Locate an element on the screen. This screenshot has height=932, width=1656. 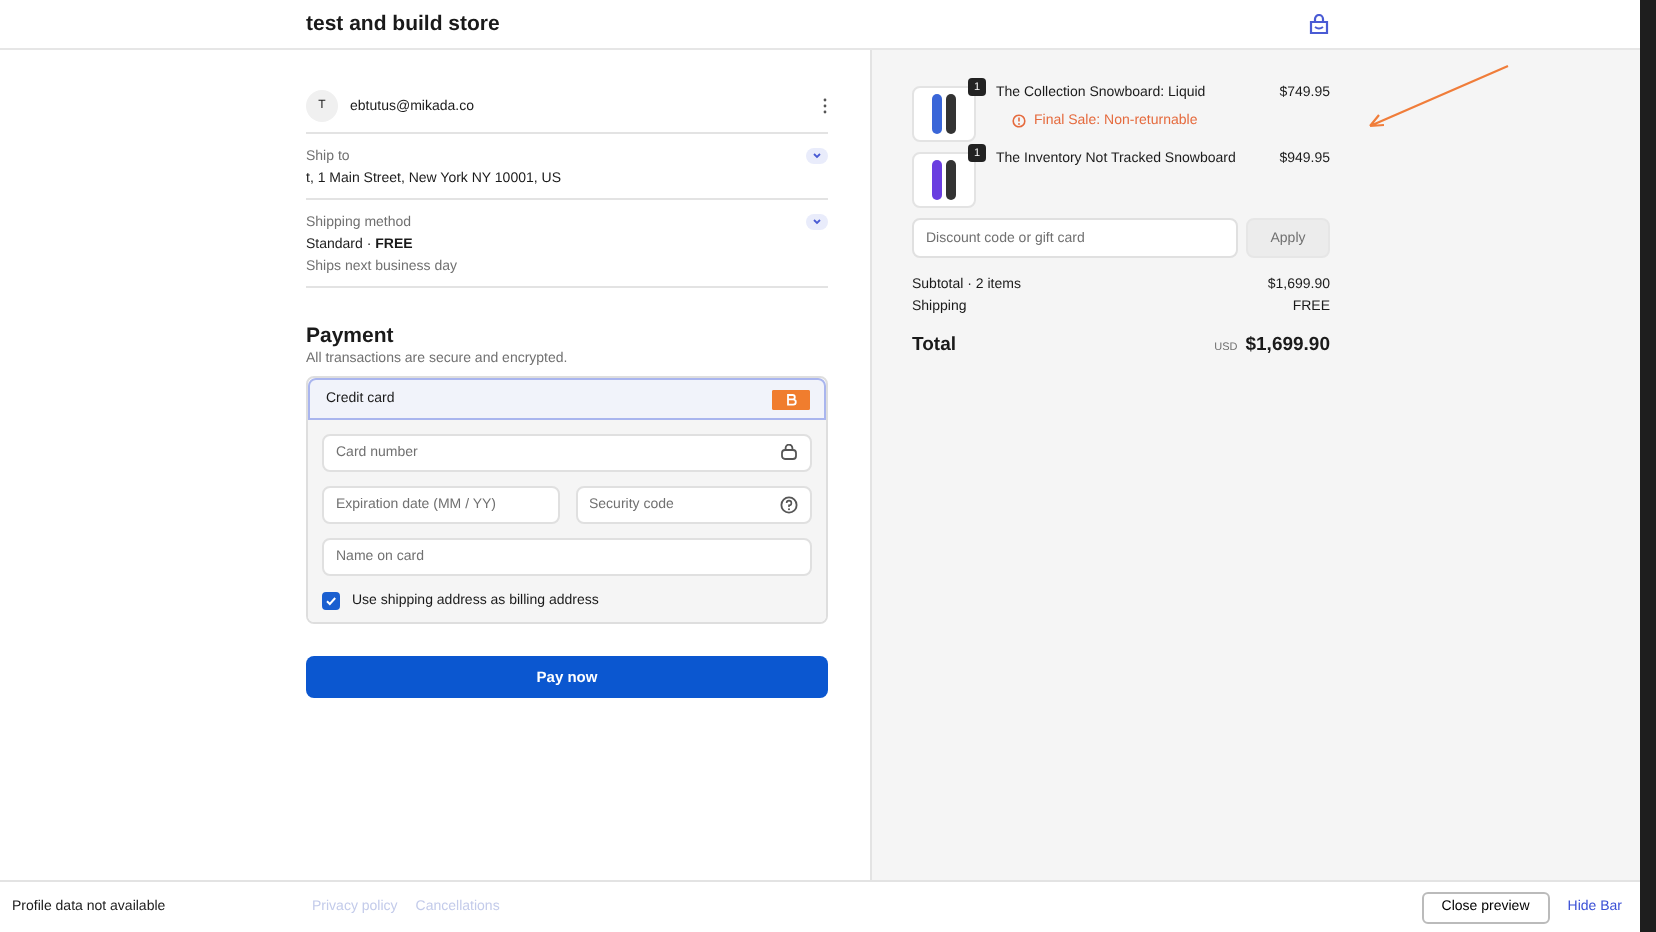
total-value: $1,699.90 is located at coordinates (1287, 345).